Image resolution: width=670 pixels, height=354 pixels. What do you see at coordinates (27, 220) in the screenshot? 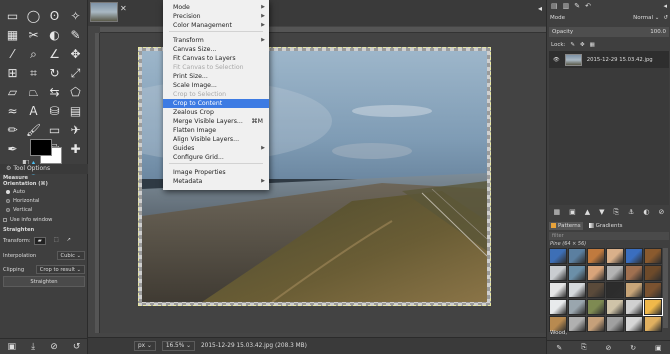
I see `use-info-window-checkbox: Use info window` at bounding box center [27, 220].